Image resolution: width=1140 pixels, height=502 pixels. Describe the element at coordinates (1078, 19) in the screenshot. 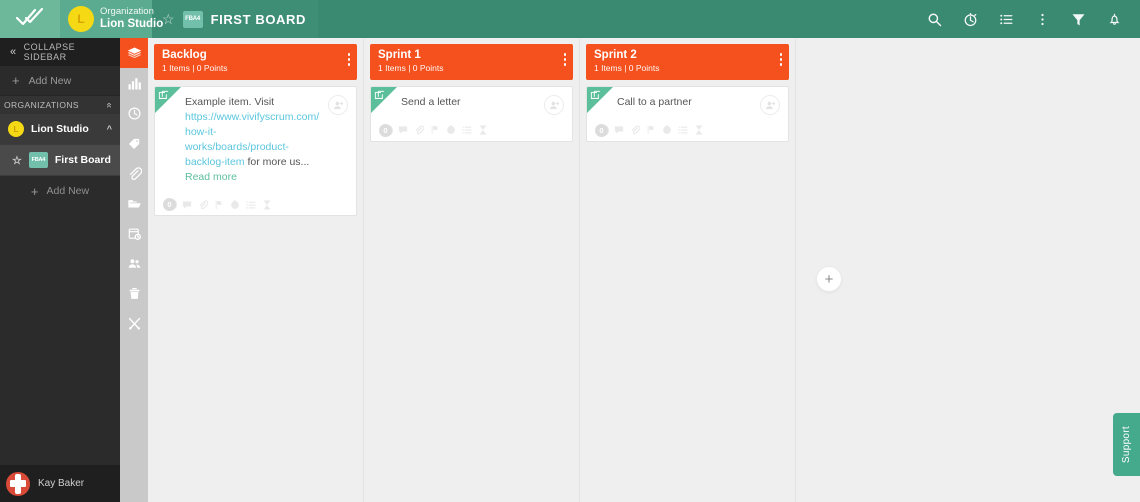

I see `filter-icon` at that location.